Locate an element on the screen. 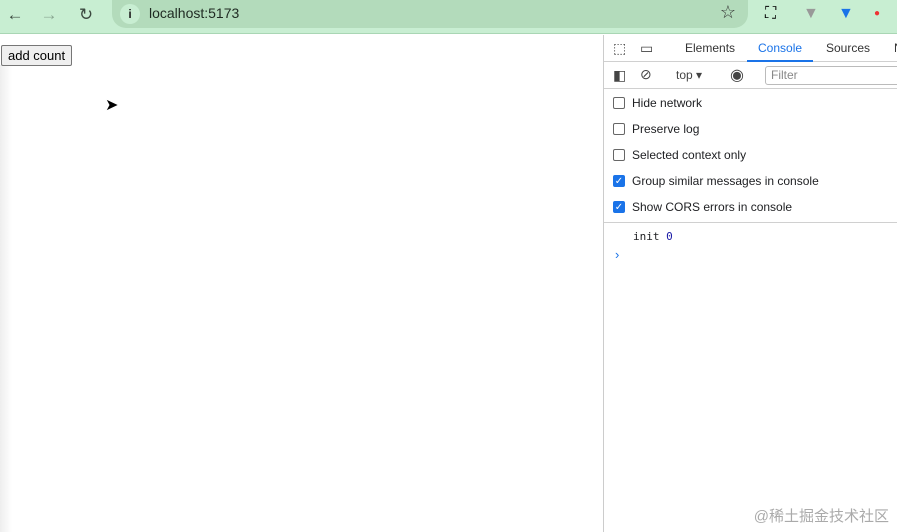  setting-label: Preserve log is located at coordinates (666, 129).